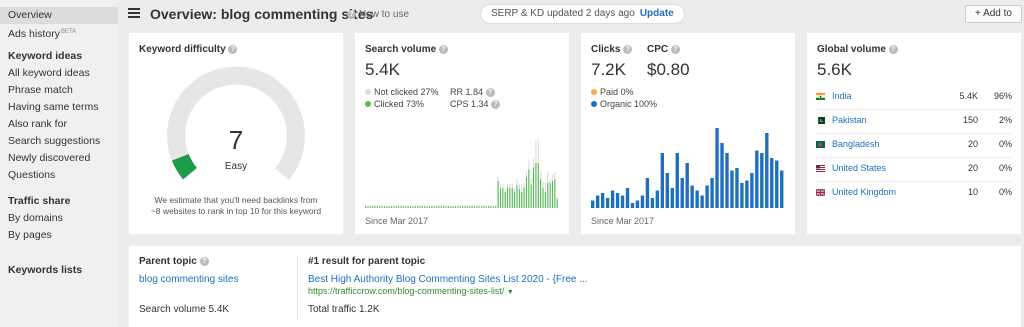 The height and width of the screenshot is (327, 1024). I want to click on section-heading-keyword-ideas: Keyword ideas, so click(45, 56).